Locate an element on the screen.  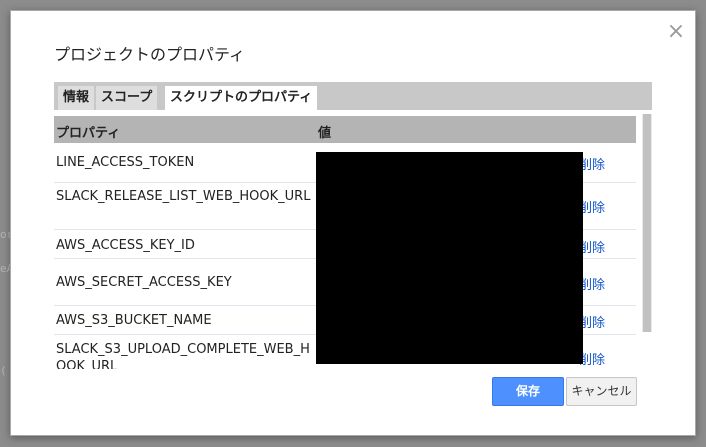
table-header: プロパティ 値 is located at coordinates (345, 129).